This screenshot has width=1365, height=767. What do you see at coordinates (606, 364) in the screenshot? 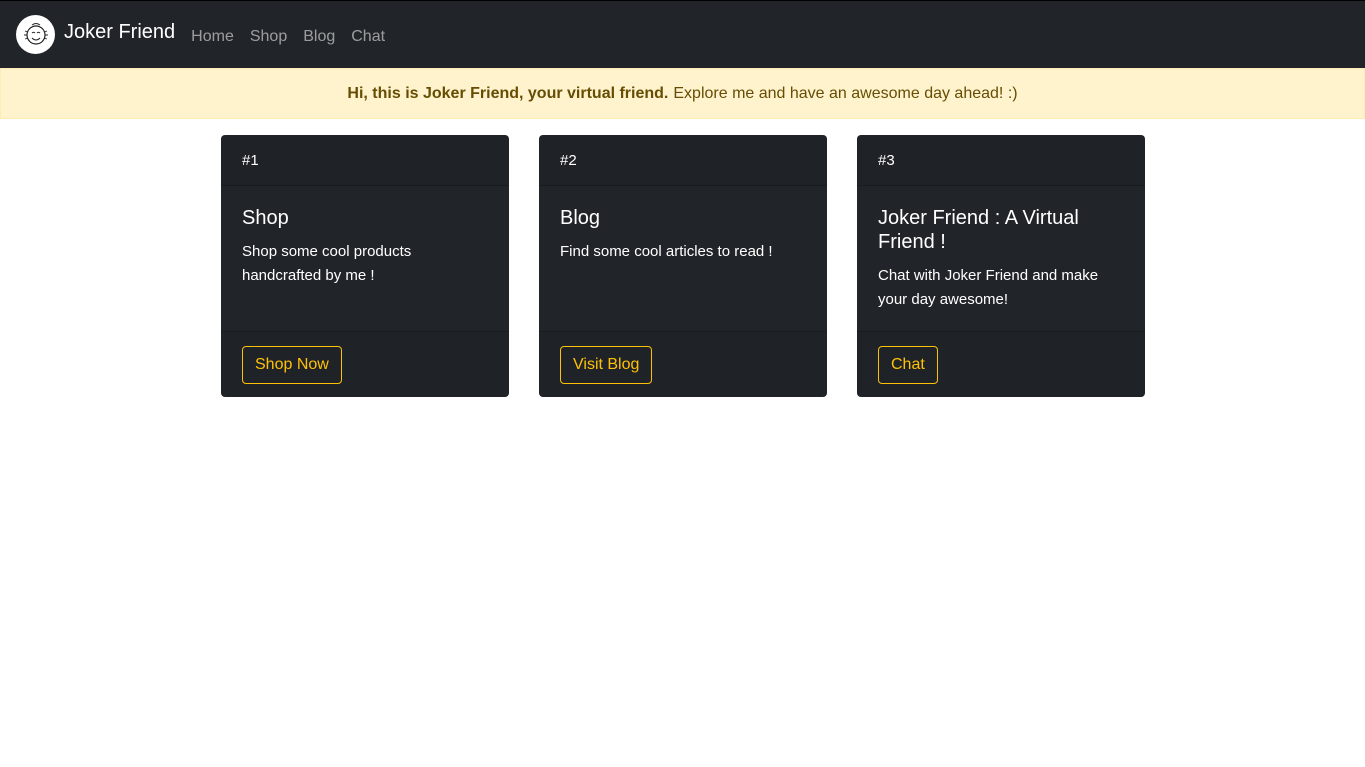
I see `visit-blog-button: Visit Blog` at bounding box center [606, 364].